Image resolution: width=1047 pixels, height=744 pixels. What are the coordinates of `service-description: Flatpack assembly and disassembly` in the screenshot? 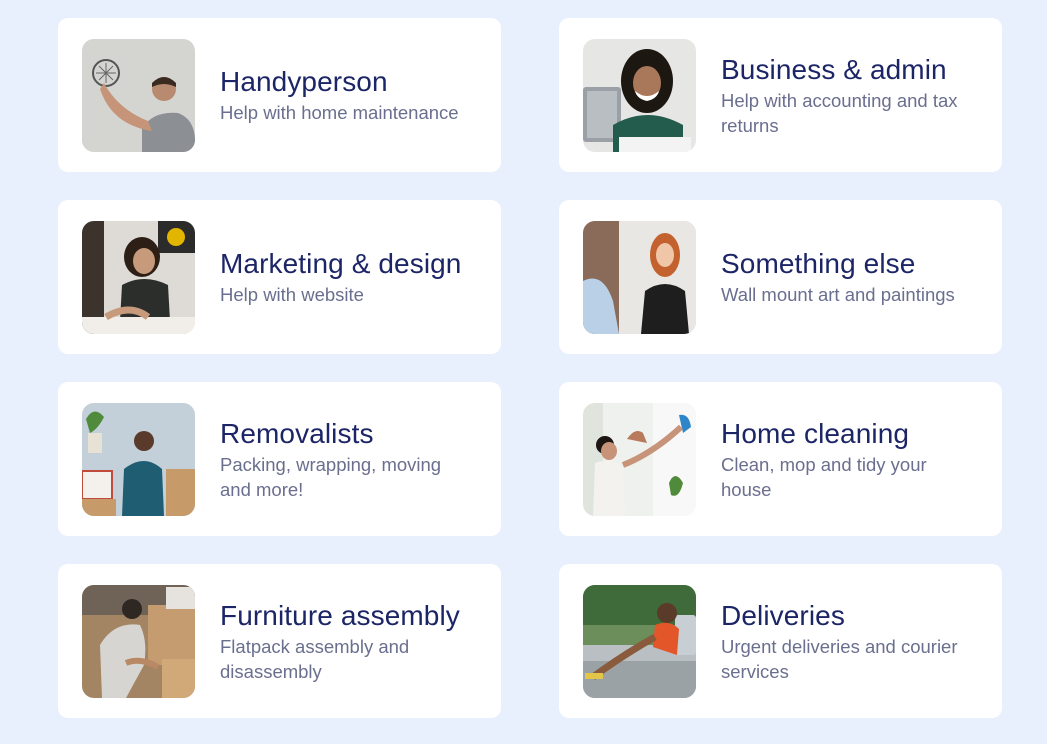 It's located at (315, 658).